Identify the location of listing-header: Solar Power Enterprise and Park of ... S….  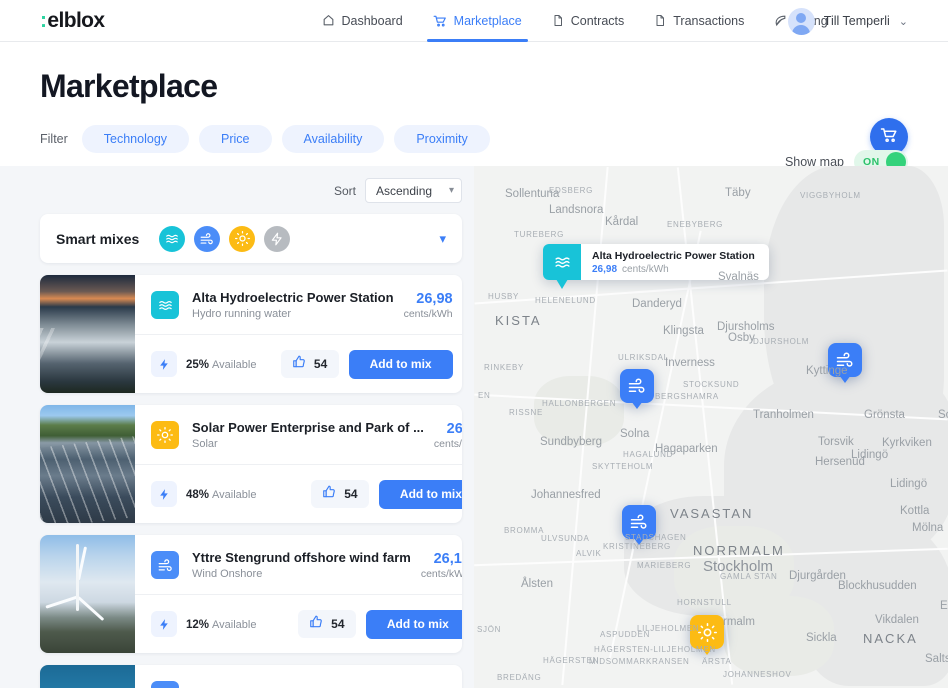
(298, 435).